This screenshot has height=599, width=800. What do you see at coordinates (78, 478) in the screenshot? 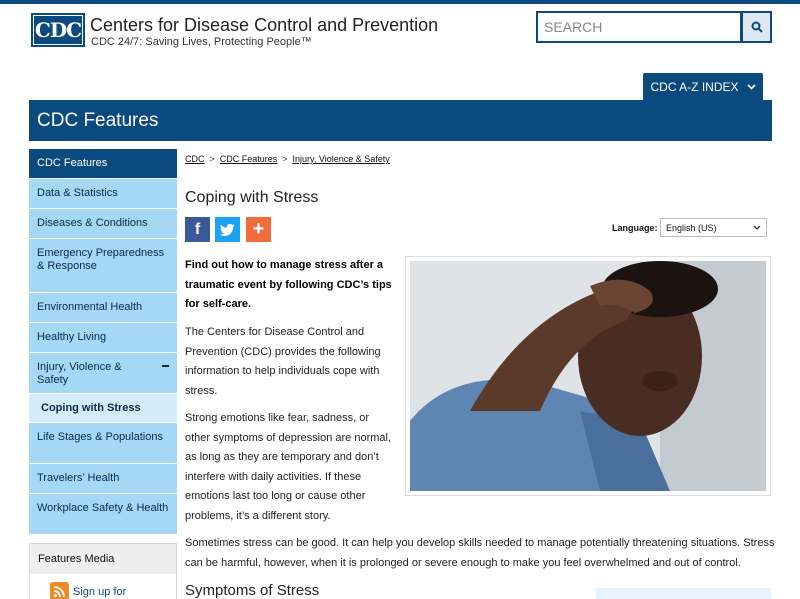
I see `sidebar-item-label: Travelers’ Health` at bounding box center [78, 478].